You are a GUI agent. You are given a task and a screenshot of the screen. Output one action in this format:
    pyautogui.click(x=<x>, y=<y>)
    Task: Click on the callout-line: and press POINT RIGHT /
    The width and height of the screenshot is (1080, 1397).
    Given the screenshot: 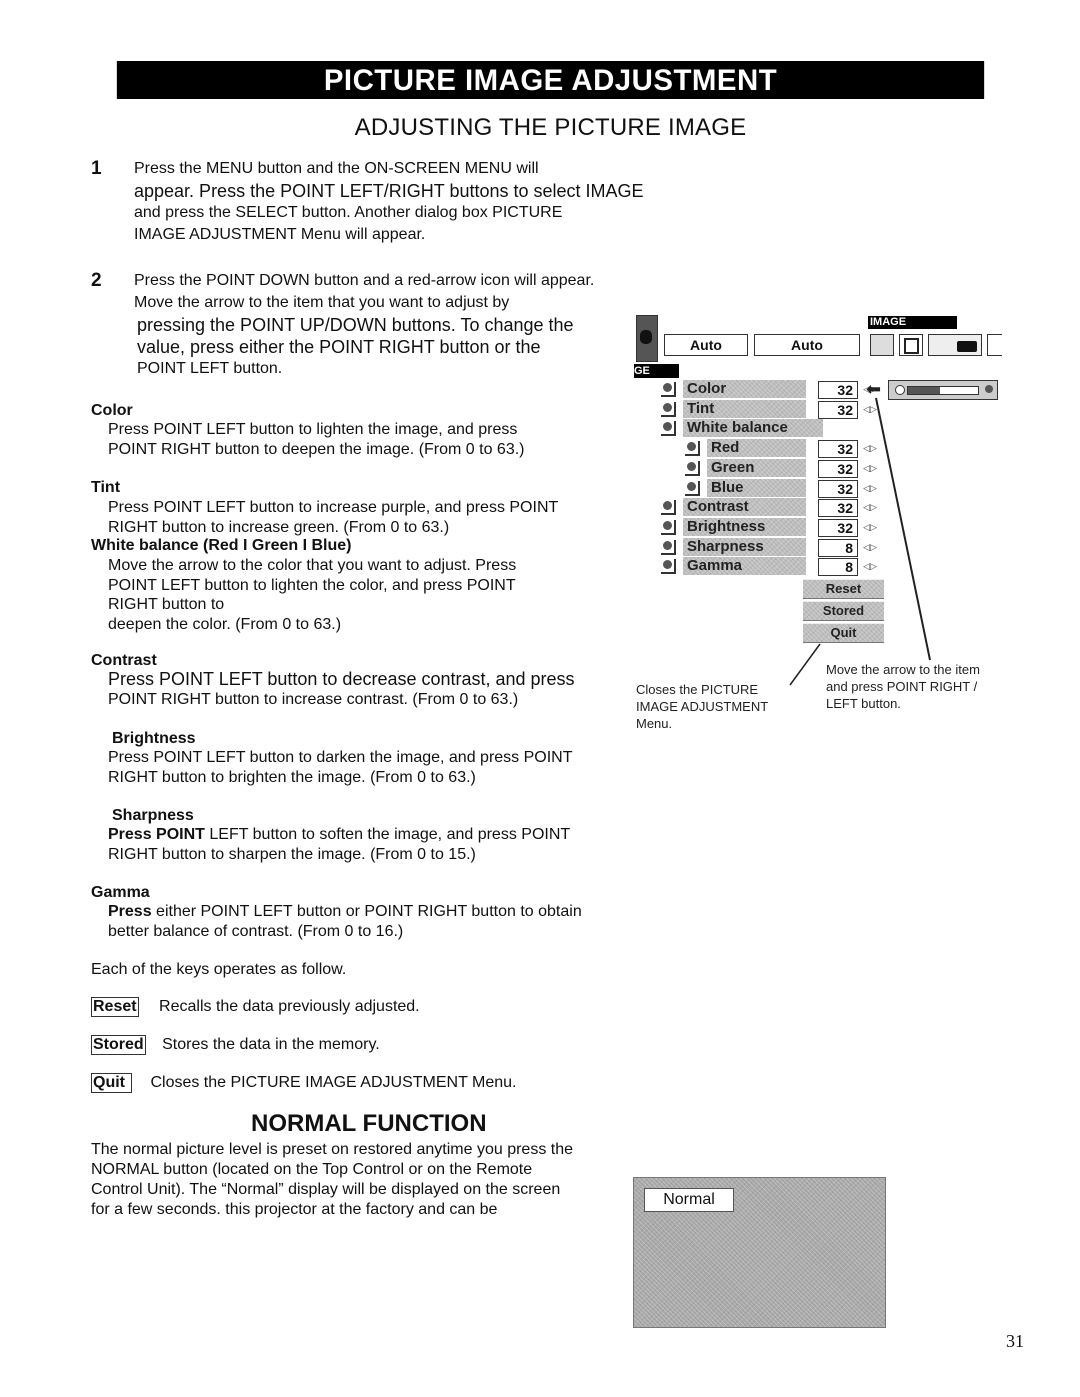 What is the action you would take?
    pyautogui.click(x=902, y=686)
    